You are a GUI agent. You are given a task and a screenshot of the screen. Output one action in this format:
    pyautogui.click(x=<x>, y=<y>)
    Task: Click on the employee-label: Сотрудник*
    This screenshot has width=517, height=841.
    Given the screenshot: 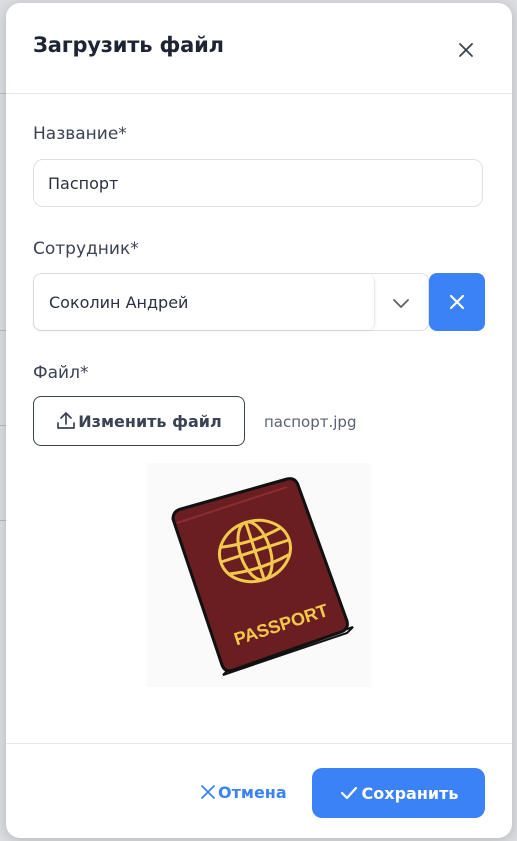 What is the action you would take?
    pyautogui.click(x=86, y=249)
    